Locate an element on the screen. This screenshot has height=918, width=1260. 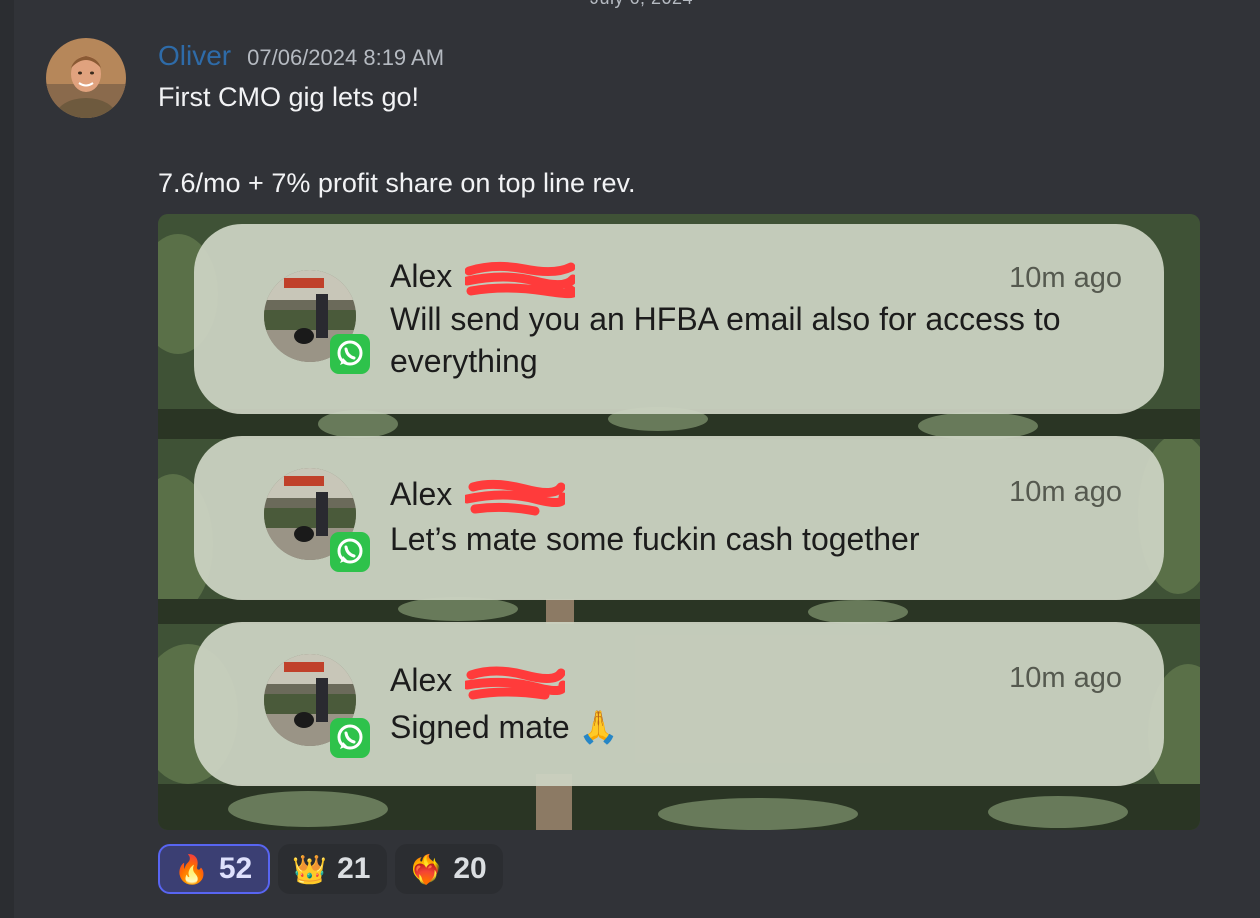
reaction-heart-on-fire: ❤️‍🔥 20 is located at coordinates (448, 869).